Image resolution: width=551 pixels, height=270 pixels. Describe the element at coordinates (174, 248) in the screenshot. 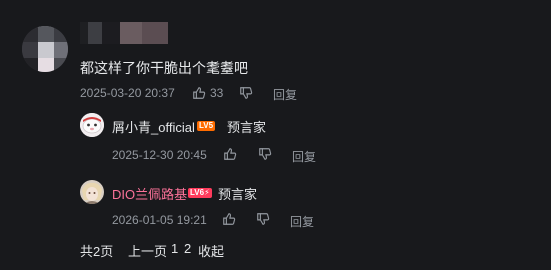

I see `page-1-button: 1` at that location.